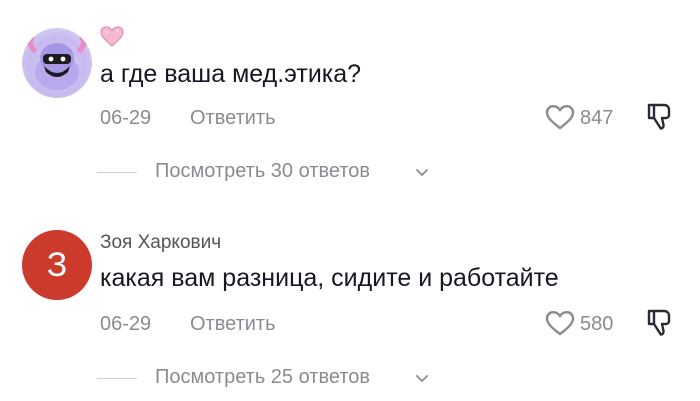 The height and width of the screenshot is (401, 700). I want to click on like-count: 847, so click(597, 118).